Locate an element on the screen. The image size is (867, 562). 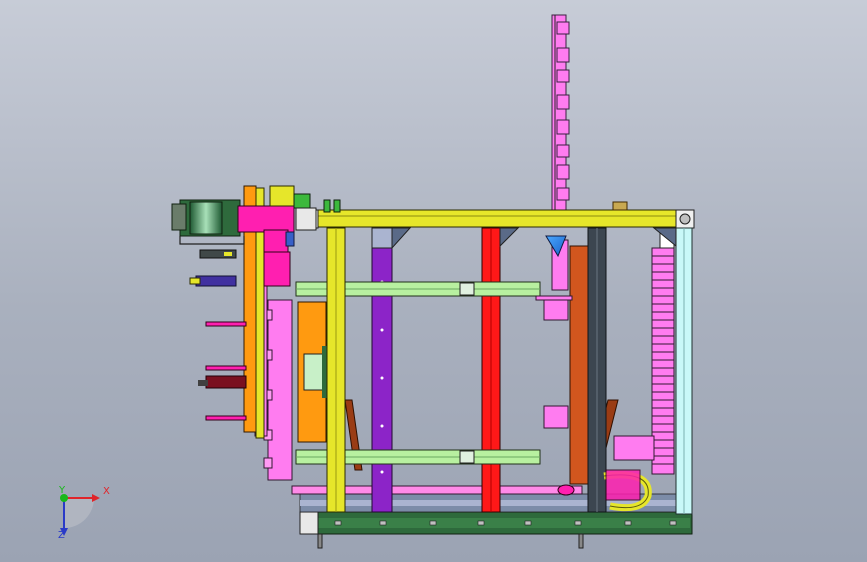
mid-pink-brackets is located at coordinates (556, 332).